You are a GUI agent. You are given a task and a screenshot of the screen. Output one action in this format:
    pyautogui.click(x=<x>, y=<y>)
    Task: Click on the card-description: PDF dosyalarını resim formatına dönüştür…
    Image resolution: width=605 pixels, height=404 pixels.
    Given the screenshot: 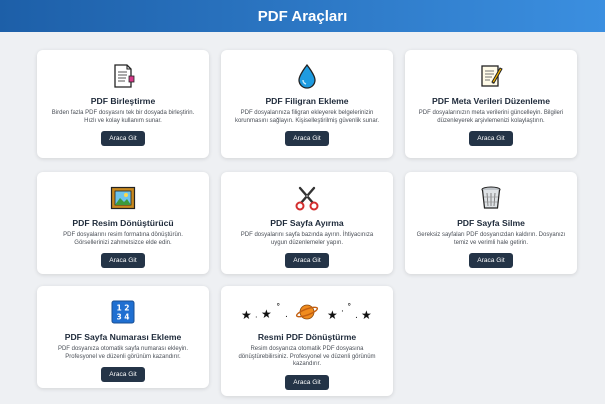 What is the action you would take?
    pyautogui.click(x=123, y=239)
    